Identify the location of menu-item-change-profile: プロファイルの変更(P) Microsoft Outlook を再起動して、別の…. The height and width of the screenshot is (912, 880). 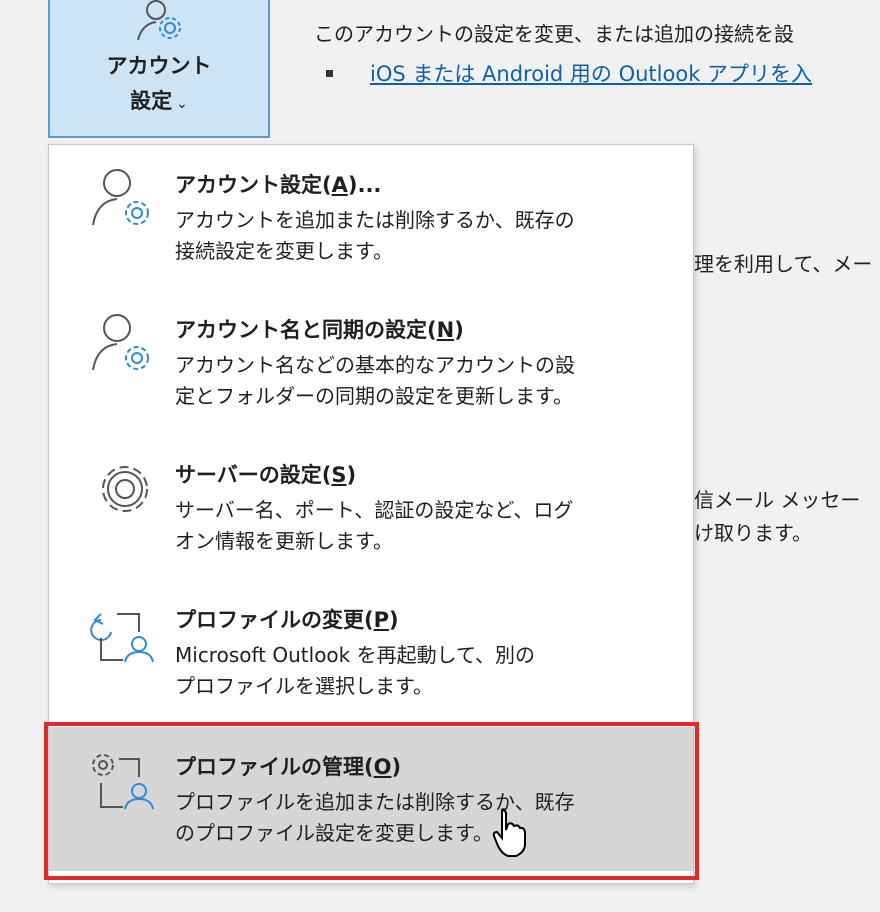
(371, 651).